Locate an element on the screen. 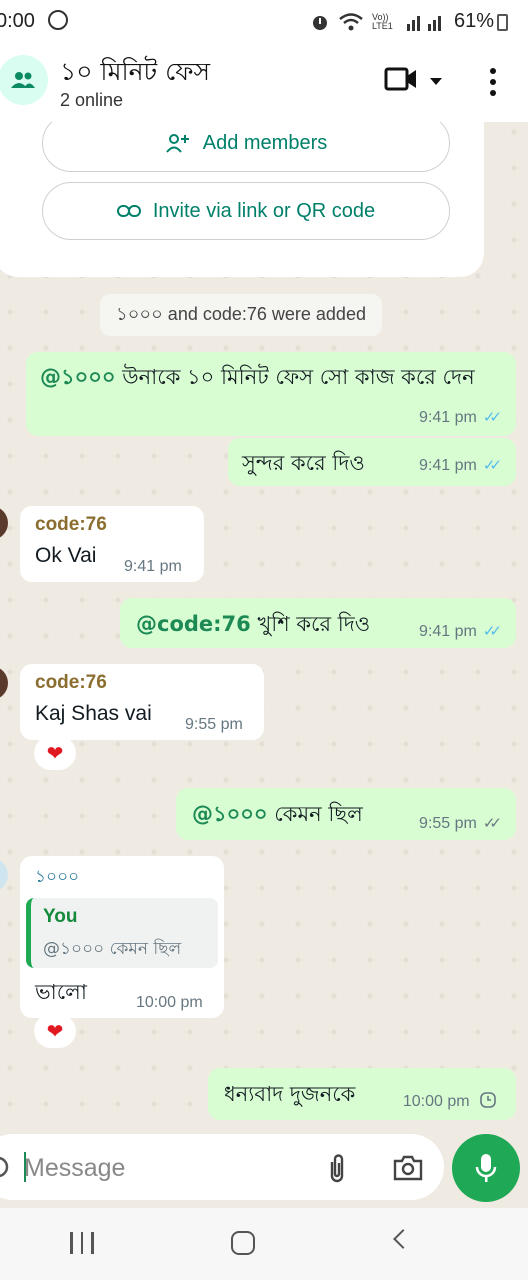 This screenshot has width=528, height=1280. emoji-icon is located at coordinates (8, 1167).